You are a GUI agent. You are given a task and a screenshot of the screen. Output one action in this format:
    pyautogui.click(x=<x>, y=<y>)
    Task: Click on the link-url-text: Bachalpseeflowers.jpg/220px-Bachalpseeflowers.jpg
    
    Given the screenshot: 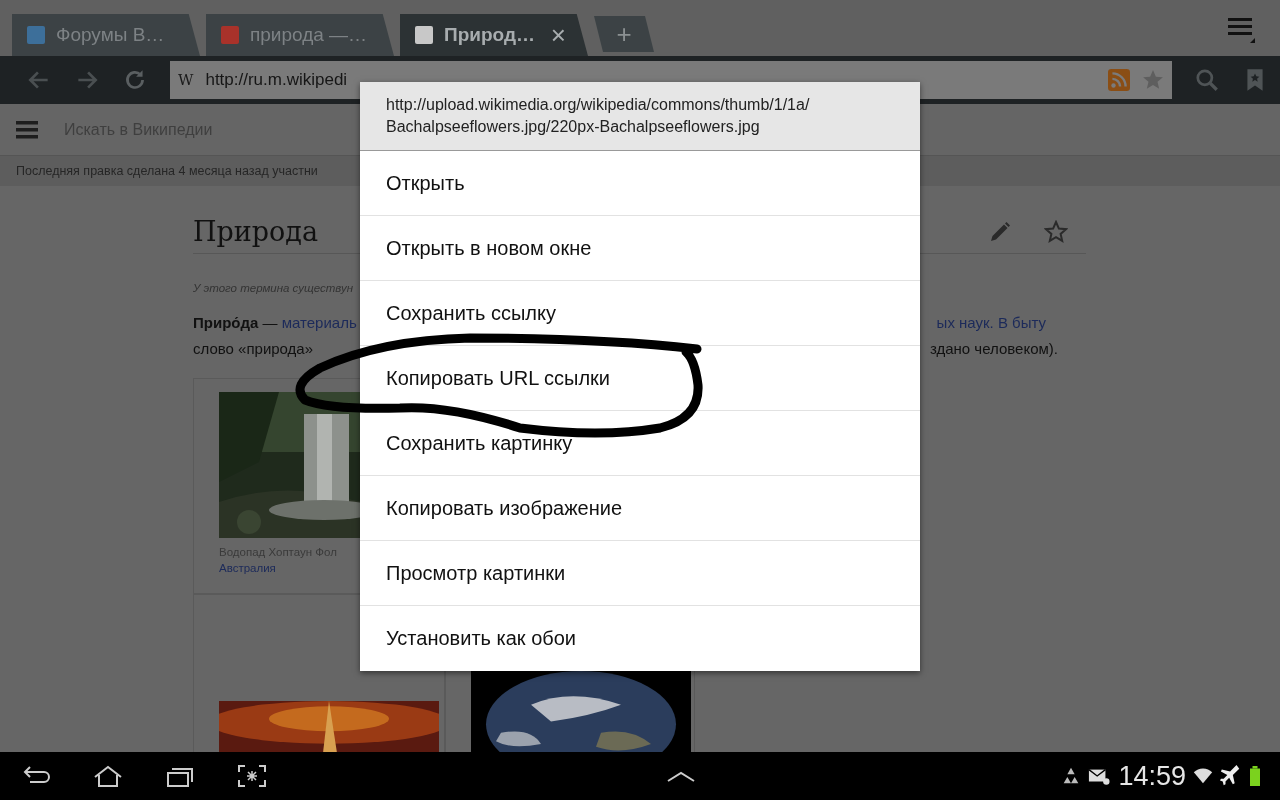 What is the action you would take?
    pyautogui.click(x=573, y=127)
    